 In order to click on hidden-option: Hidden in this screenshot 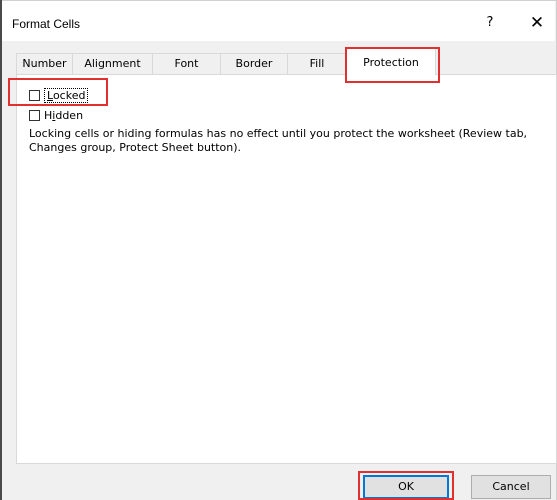, I will do `click(56, 115)`.